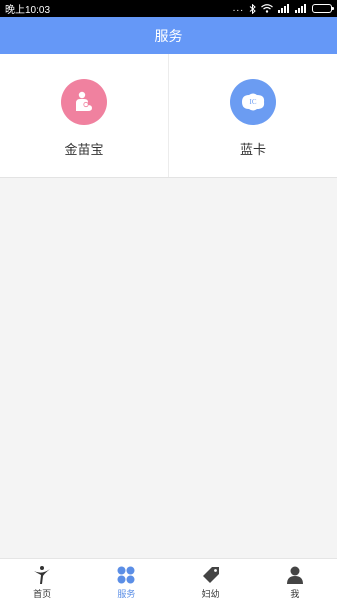  I want to click on service-label: 蓝卡, so click(252, 150).